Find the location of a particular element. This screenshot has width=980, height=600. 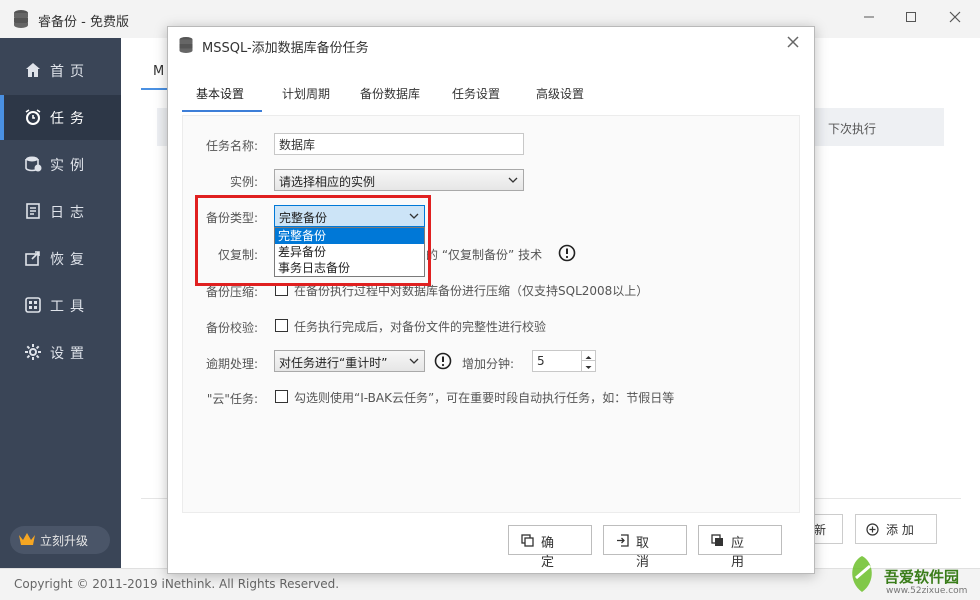

maximize-icon is located at coordinates (911, 17).